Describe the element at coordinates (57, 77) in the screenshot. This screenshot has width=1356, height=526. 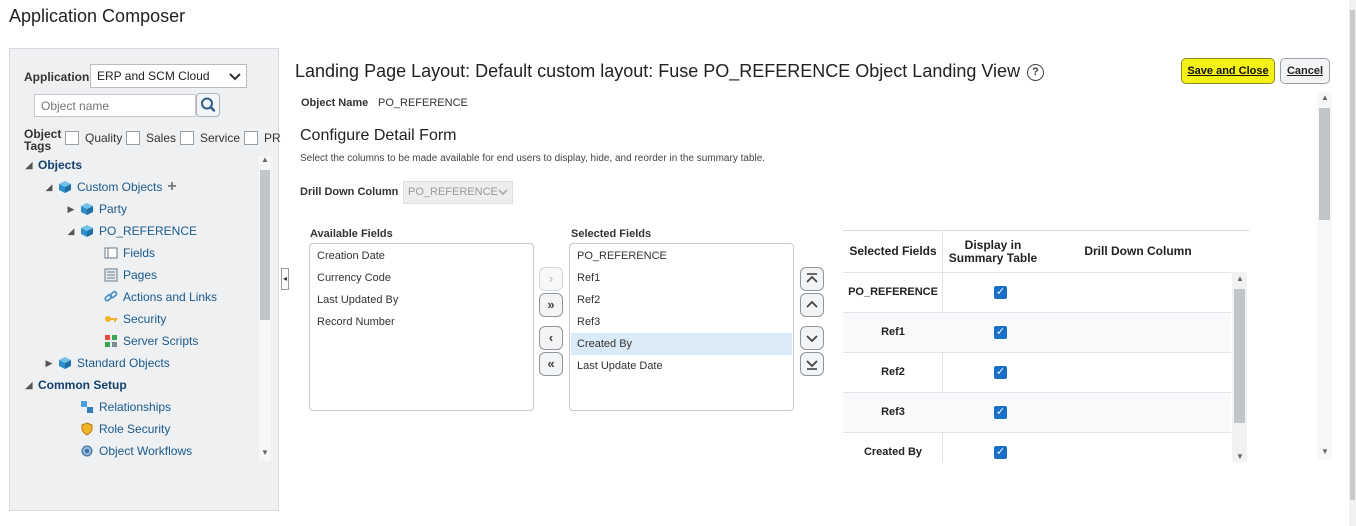
I see `application-label: Application` at that location.